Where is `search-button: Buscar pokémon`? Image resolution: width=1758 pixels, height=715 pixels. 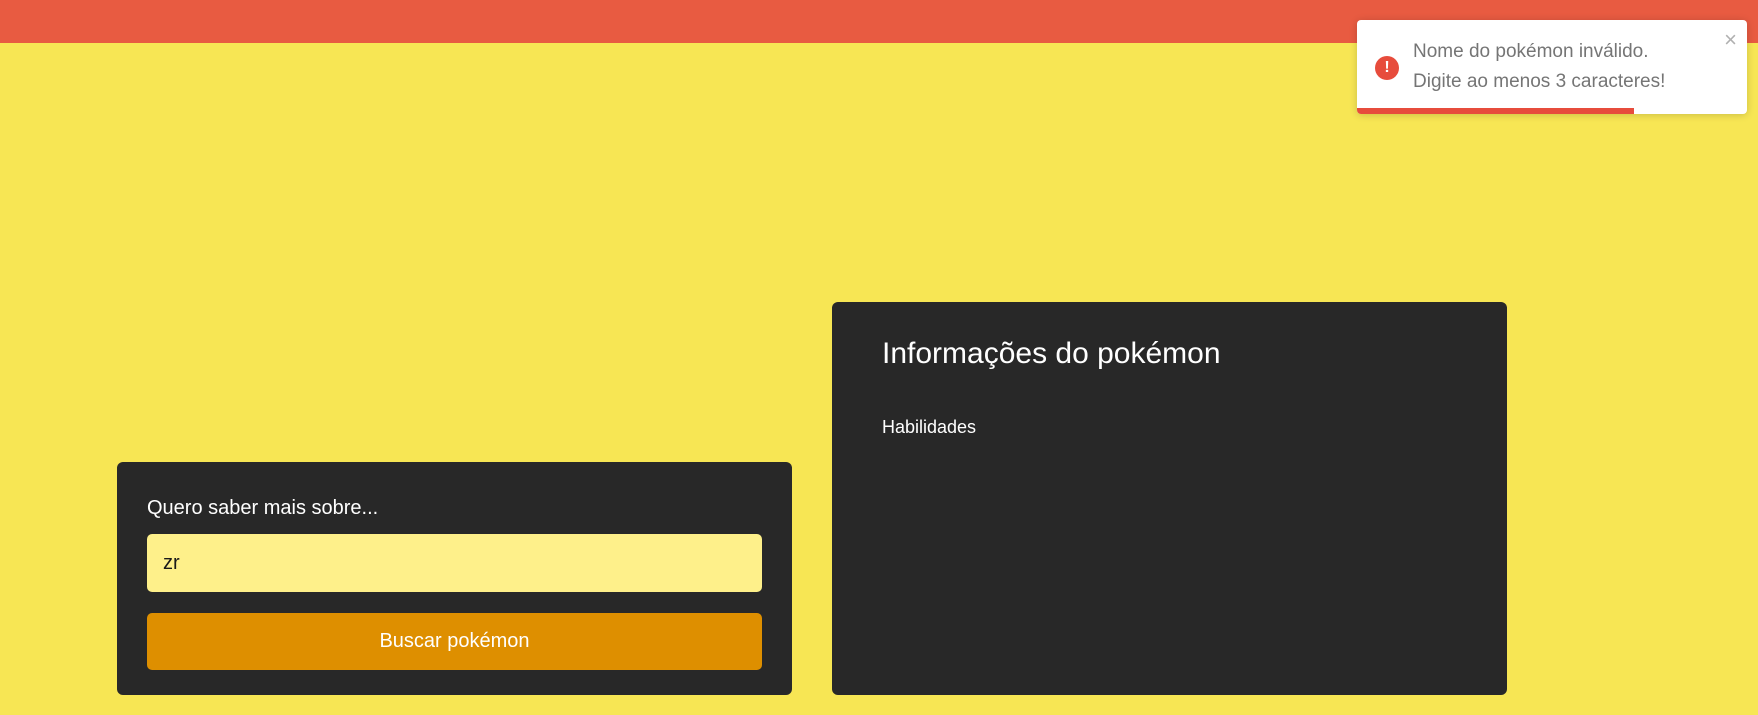
search-button: Buscar pokémon is located at coordinates (454, 641).